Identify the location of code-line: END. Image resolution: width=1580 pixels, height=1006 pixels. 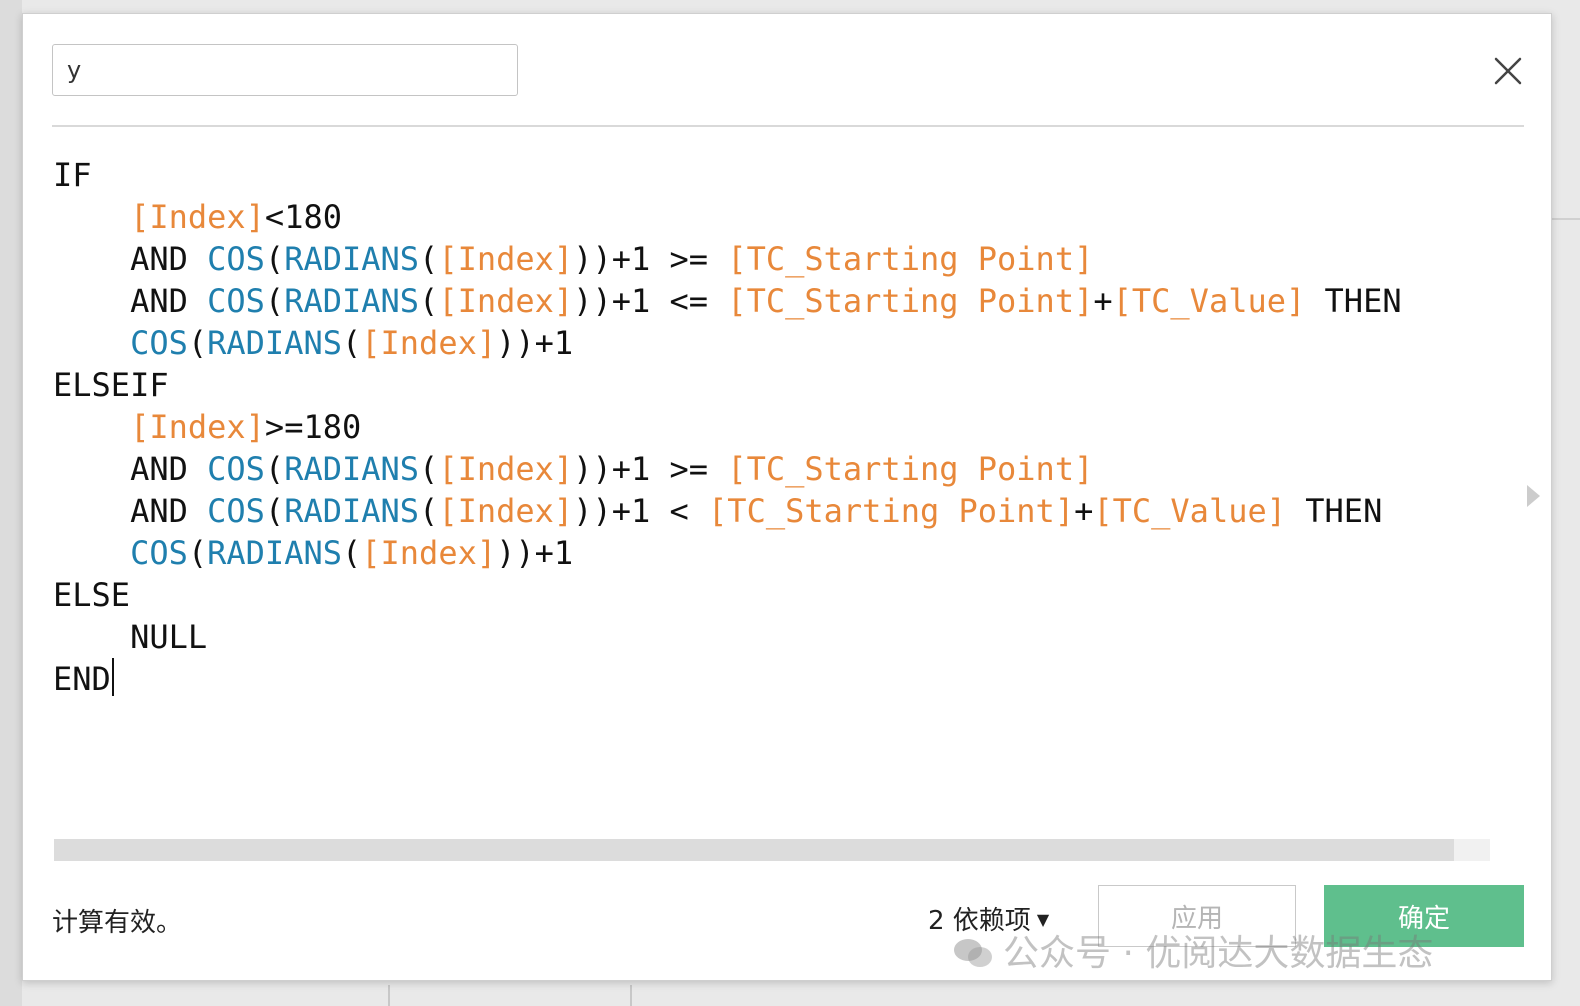
(773, 679).